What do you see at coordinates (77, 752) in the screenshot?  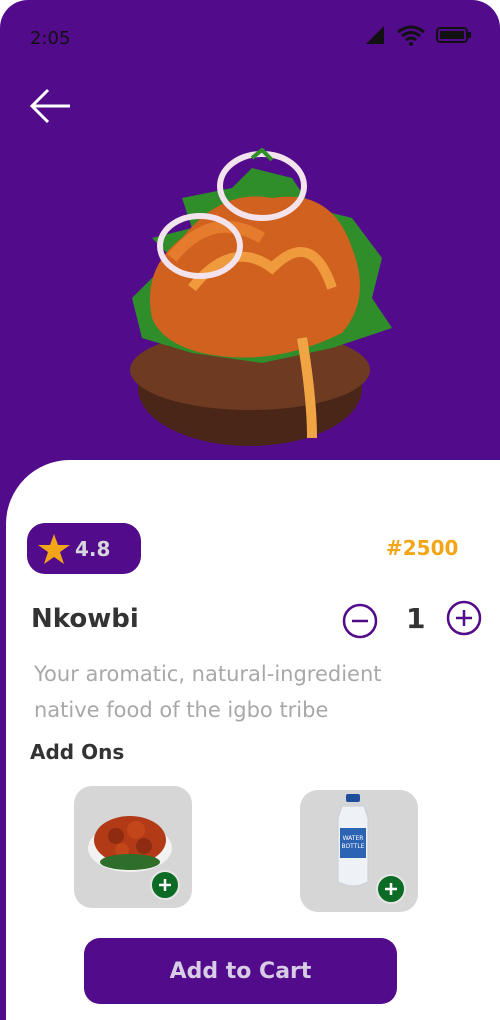 I see `addons-heading: Add Ons` at bounding box center [77, 752].